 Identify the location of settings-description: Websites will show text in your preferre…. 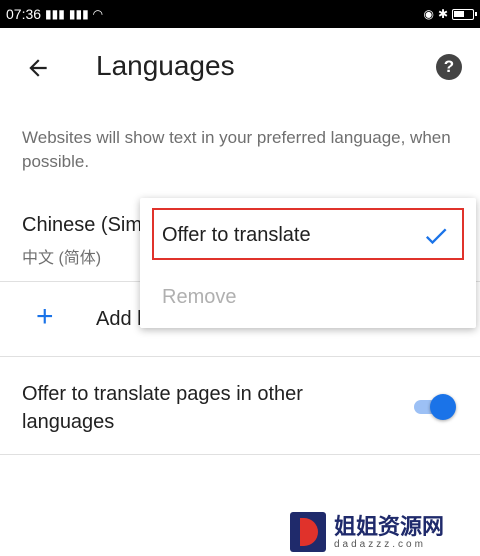
(236, 149).